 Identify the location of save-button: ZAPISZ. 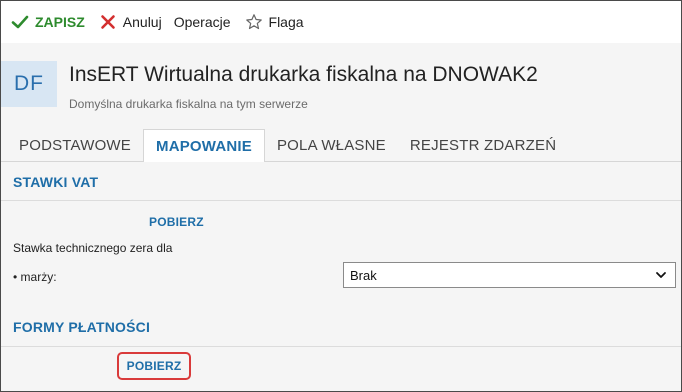
(48, 22).